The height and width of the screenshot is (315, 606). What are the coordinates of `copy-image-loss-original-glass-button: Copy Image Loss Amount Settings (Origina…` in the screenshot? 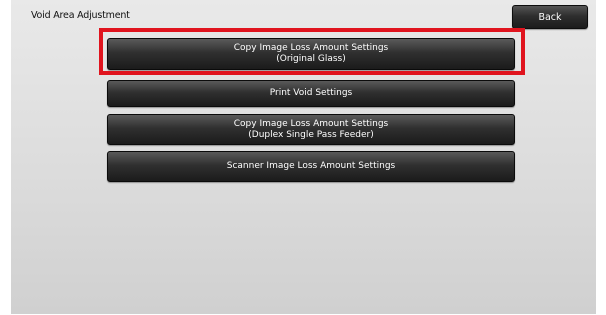 It's located at (311, 54).